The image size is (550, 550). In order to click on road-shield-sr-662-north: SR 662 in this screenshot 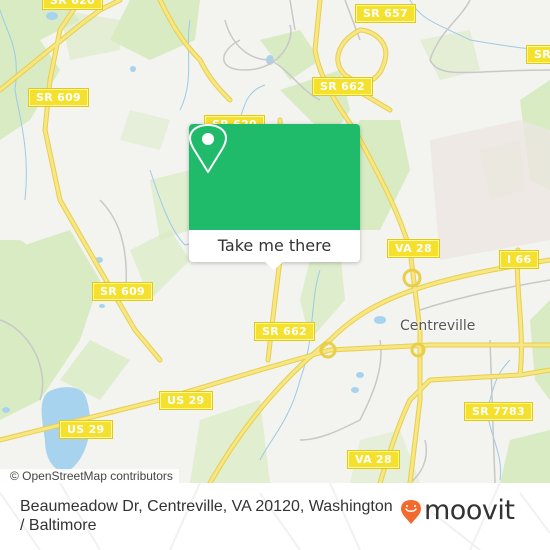, I will do `click(342, 86)`.